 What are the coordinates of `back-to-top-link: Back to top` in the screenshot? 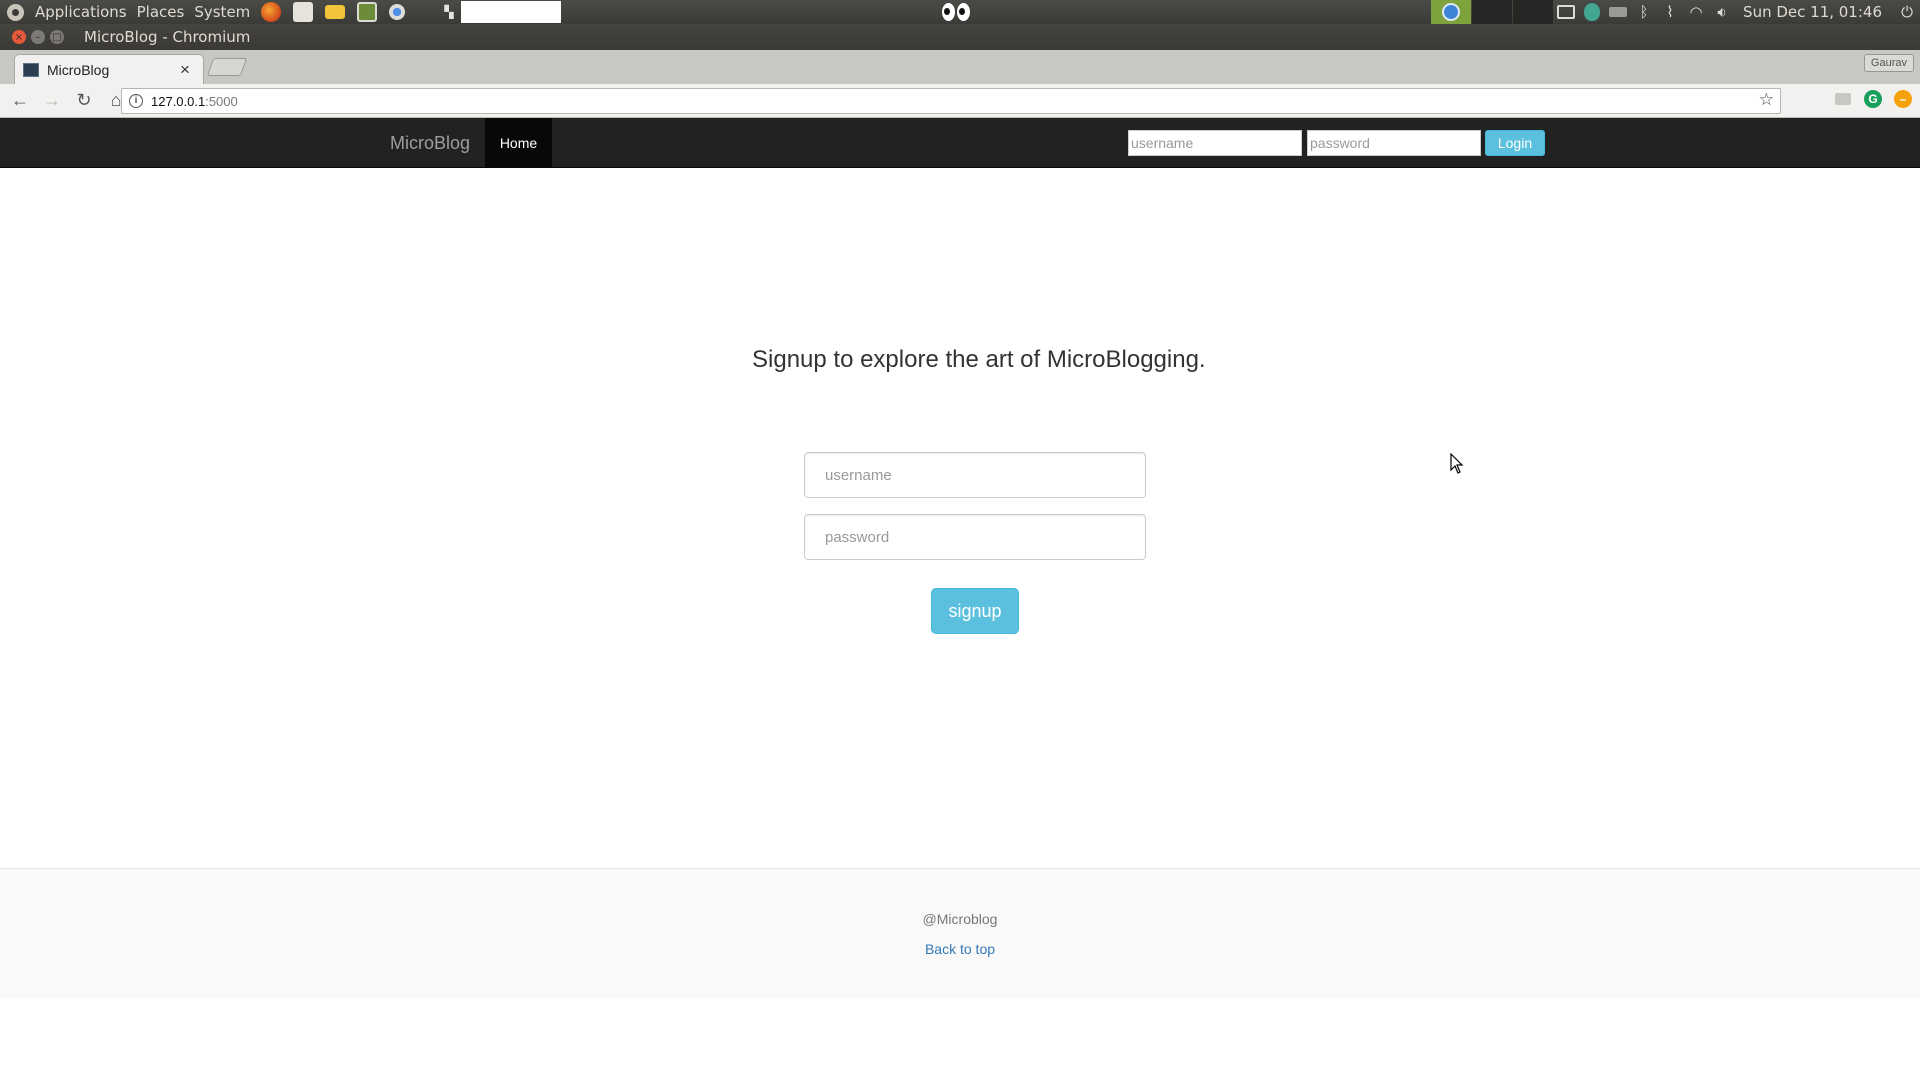 It's located at (960, 949).